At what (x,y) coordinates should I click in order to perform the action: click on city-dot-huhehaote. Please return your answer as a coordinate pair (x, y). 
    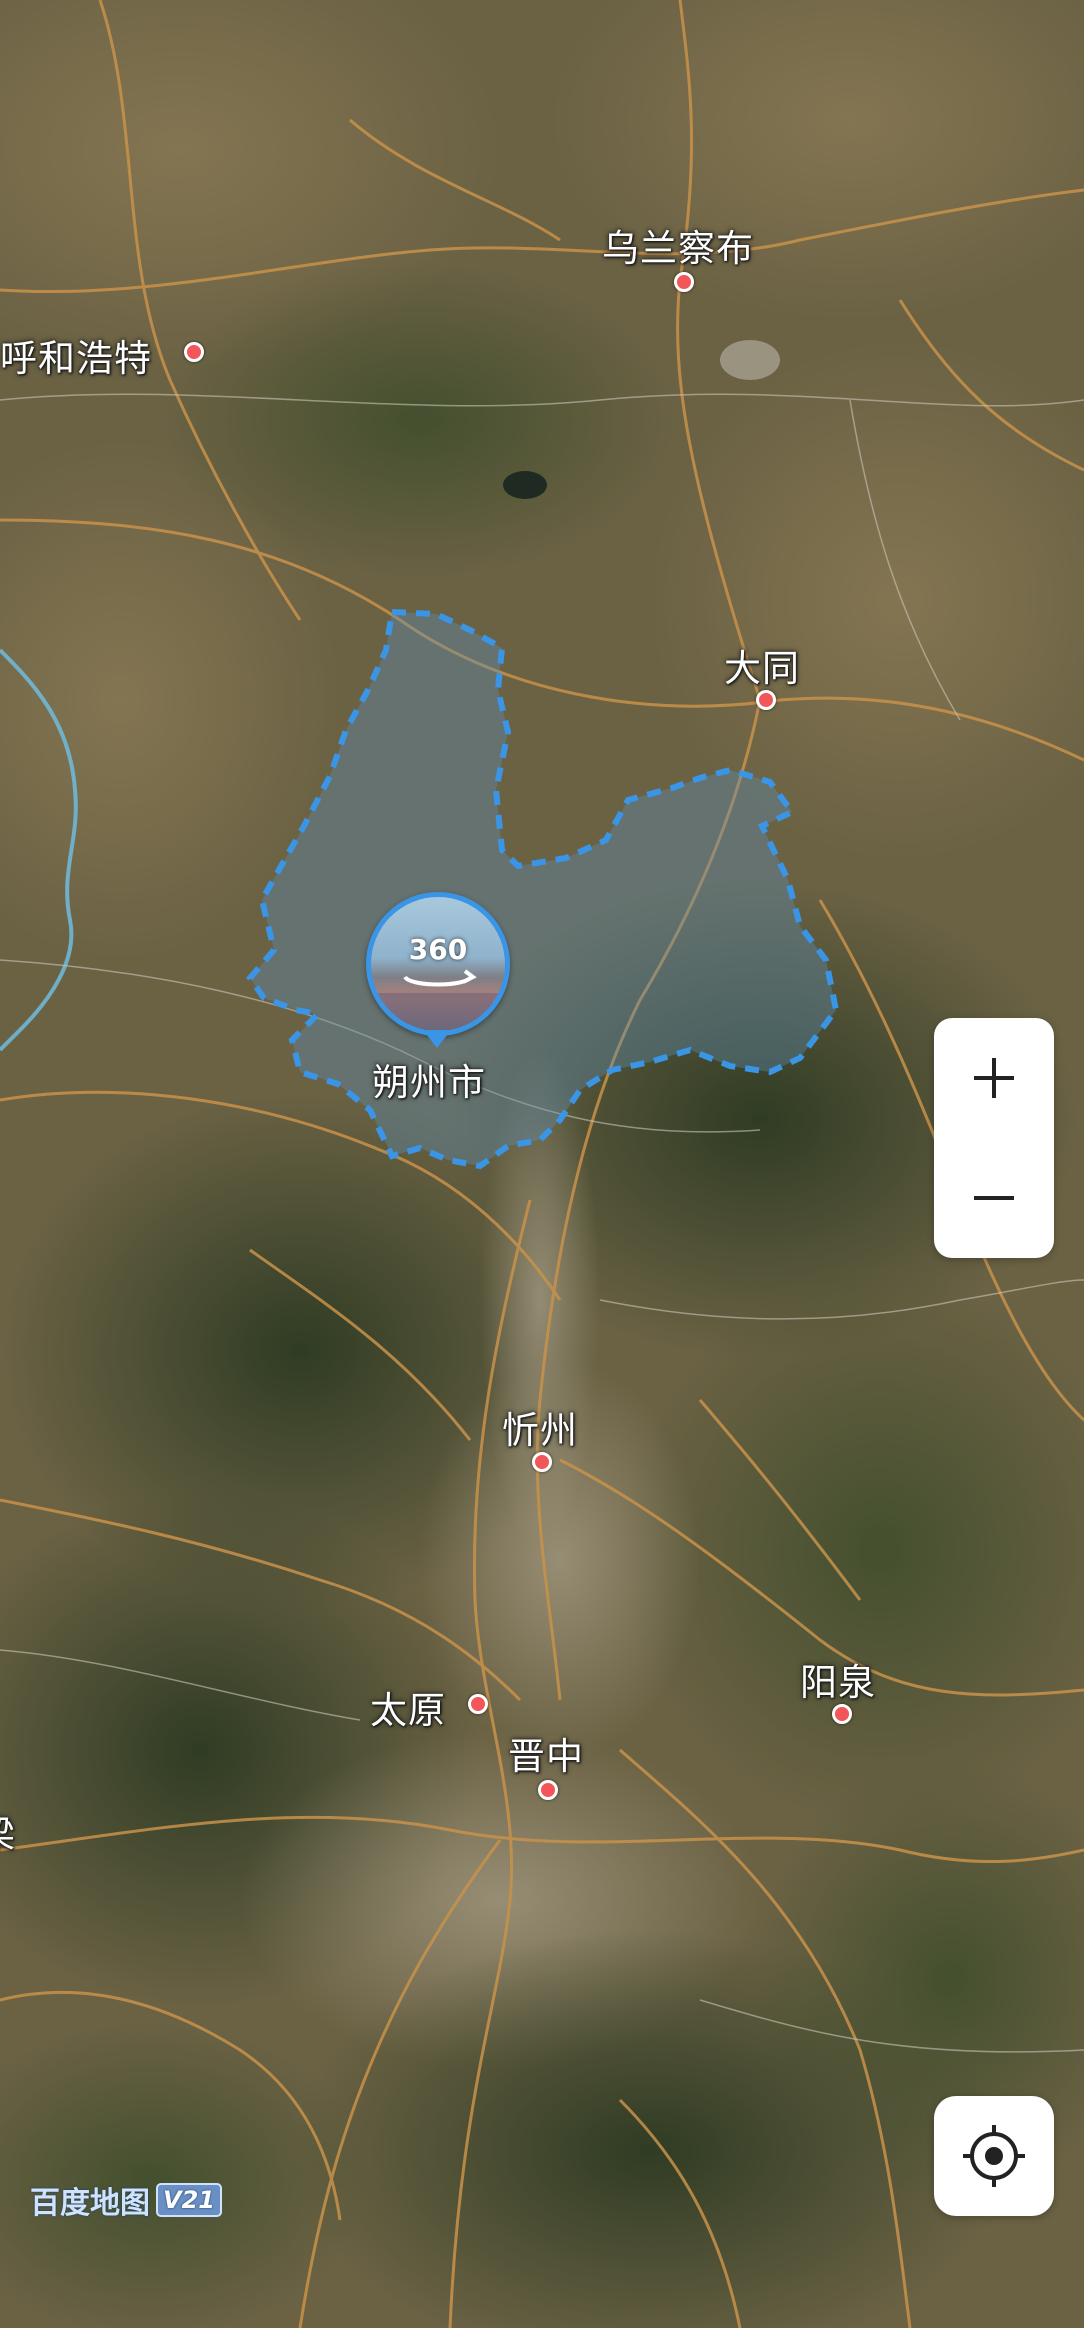
    Looking at the image, I should click on (194, 352).